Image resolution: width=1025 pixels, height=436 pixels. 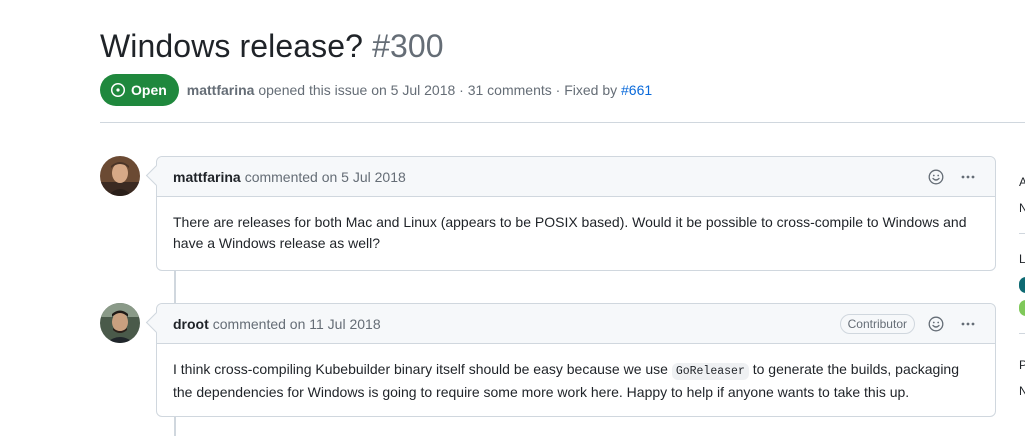 What do you see at coordinates (877, 323) in the screenshot?
I see `contributor-badge: Contributor` at bounding box center [877, 323].